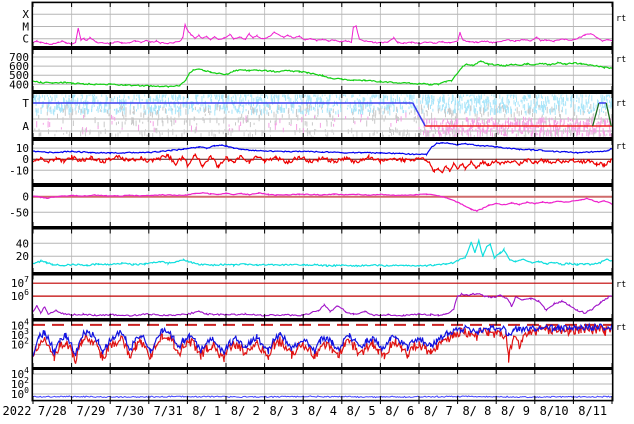 This screenshot has height=424, width=634. I want to click on x-tick-label: 8/ 3, so click(283, 411).